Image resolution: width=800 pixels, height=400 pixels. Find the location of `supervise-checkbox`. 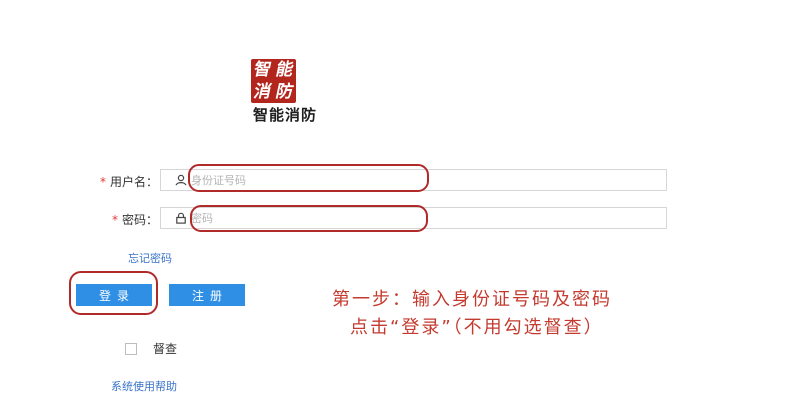

supervise-checkbox is located at coordinates (131, 348).